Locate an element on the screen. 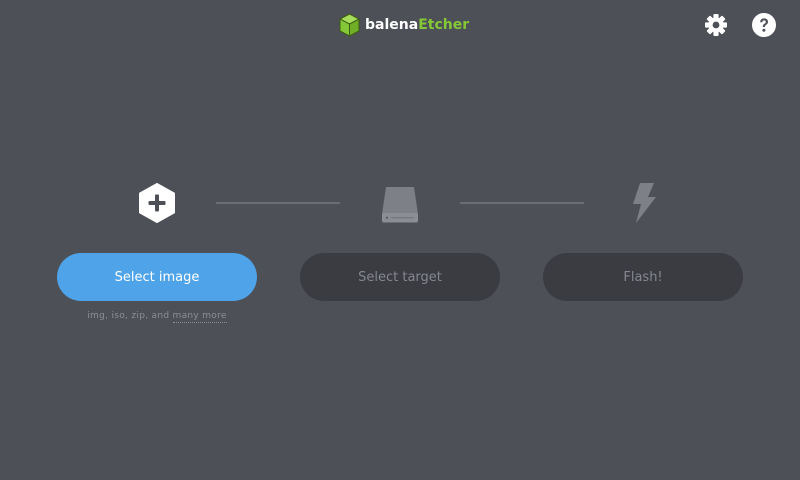 The image size is (800, 480). drive-icon is located at coordinates (400, 205).